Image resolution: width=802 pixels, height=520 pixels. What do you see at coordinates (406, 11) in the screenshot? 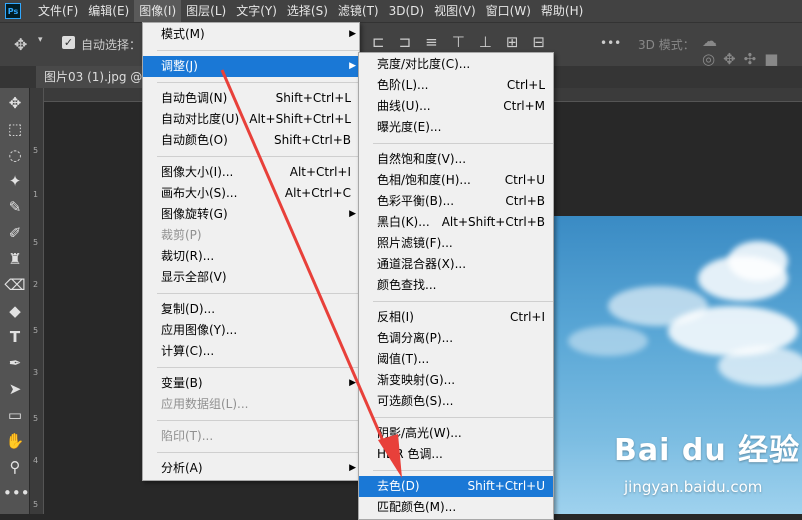
I see `menu-7: 3D(D)` at bounding box center [406, 11].